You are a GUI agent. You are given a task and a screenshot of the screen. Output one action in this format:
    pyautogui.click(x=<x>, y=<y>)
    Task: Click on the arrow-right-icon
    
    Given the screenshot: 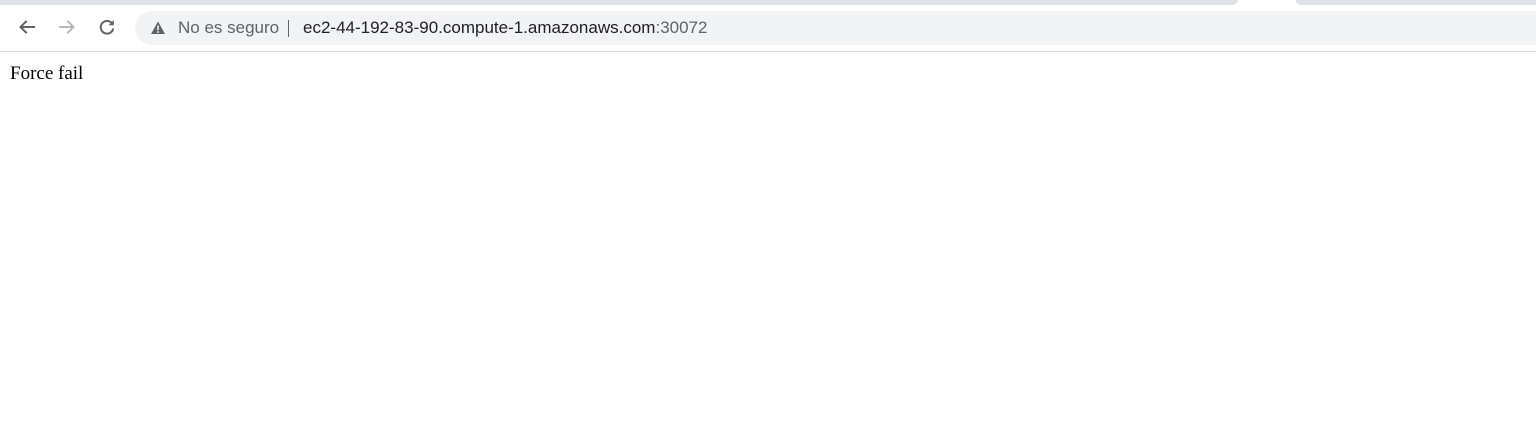 What is the action you would take?
    pyautogui.click(x=67, y=27)
    